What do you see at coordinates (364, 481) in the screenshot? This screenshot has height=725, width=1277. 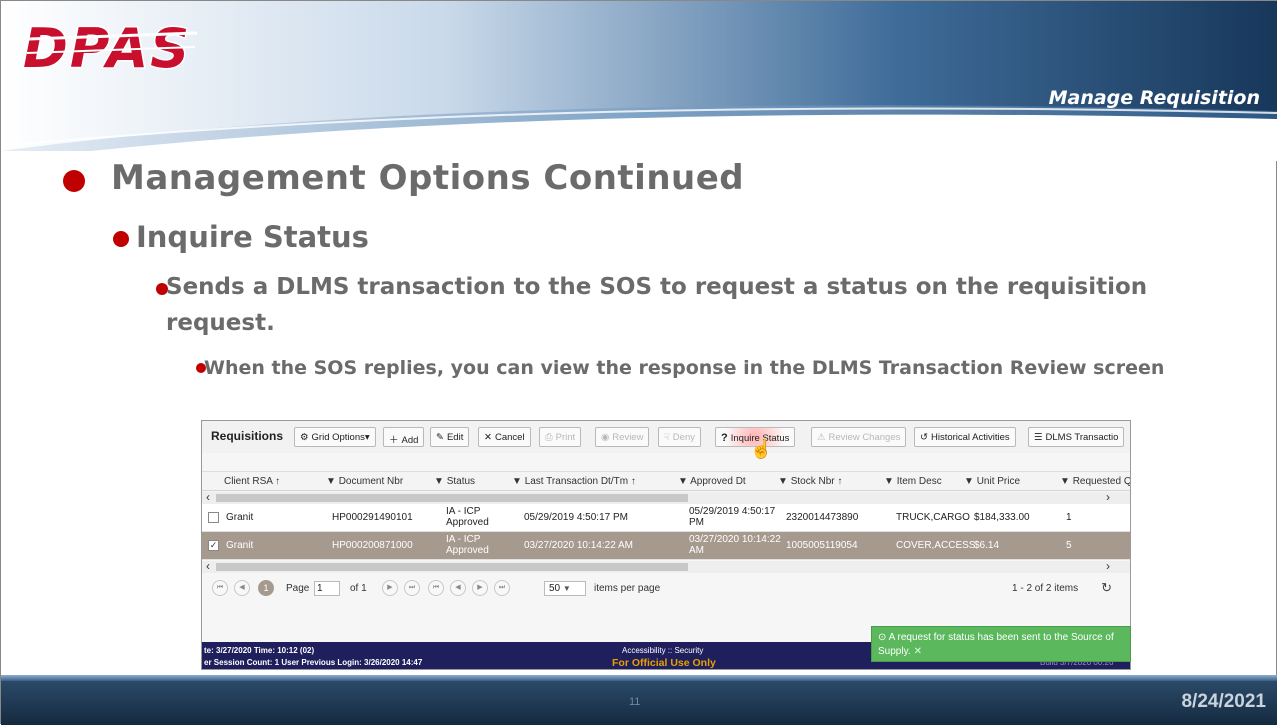 I see `column-document-nbr: ▼ Document Nbr` at bounding box center [364, 481].